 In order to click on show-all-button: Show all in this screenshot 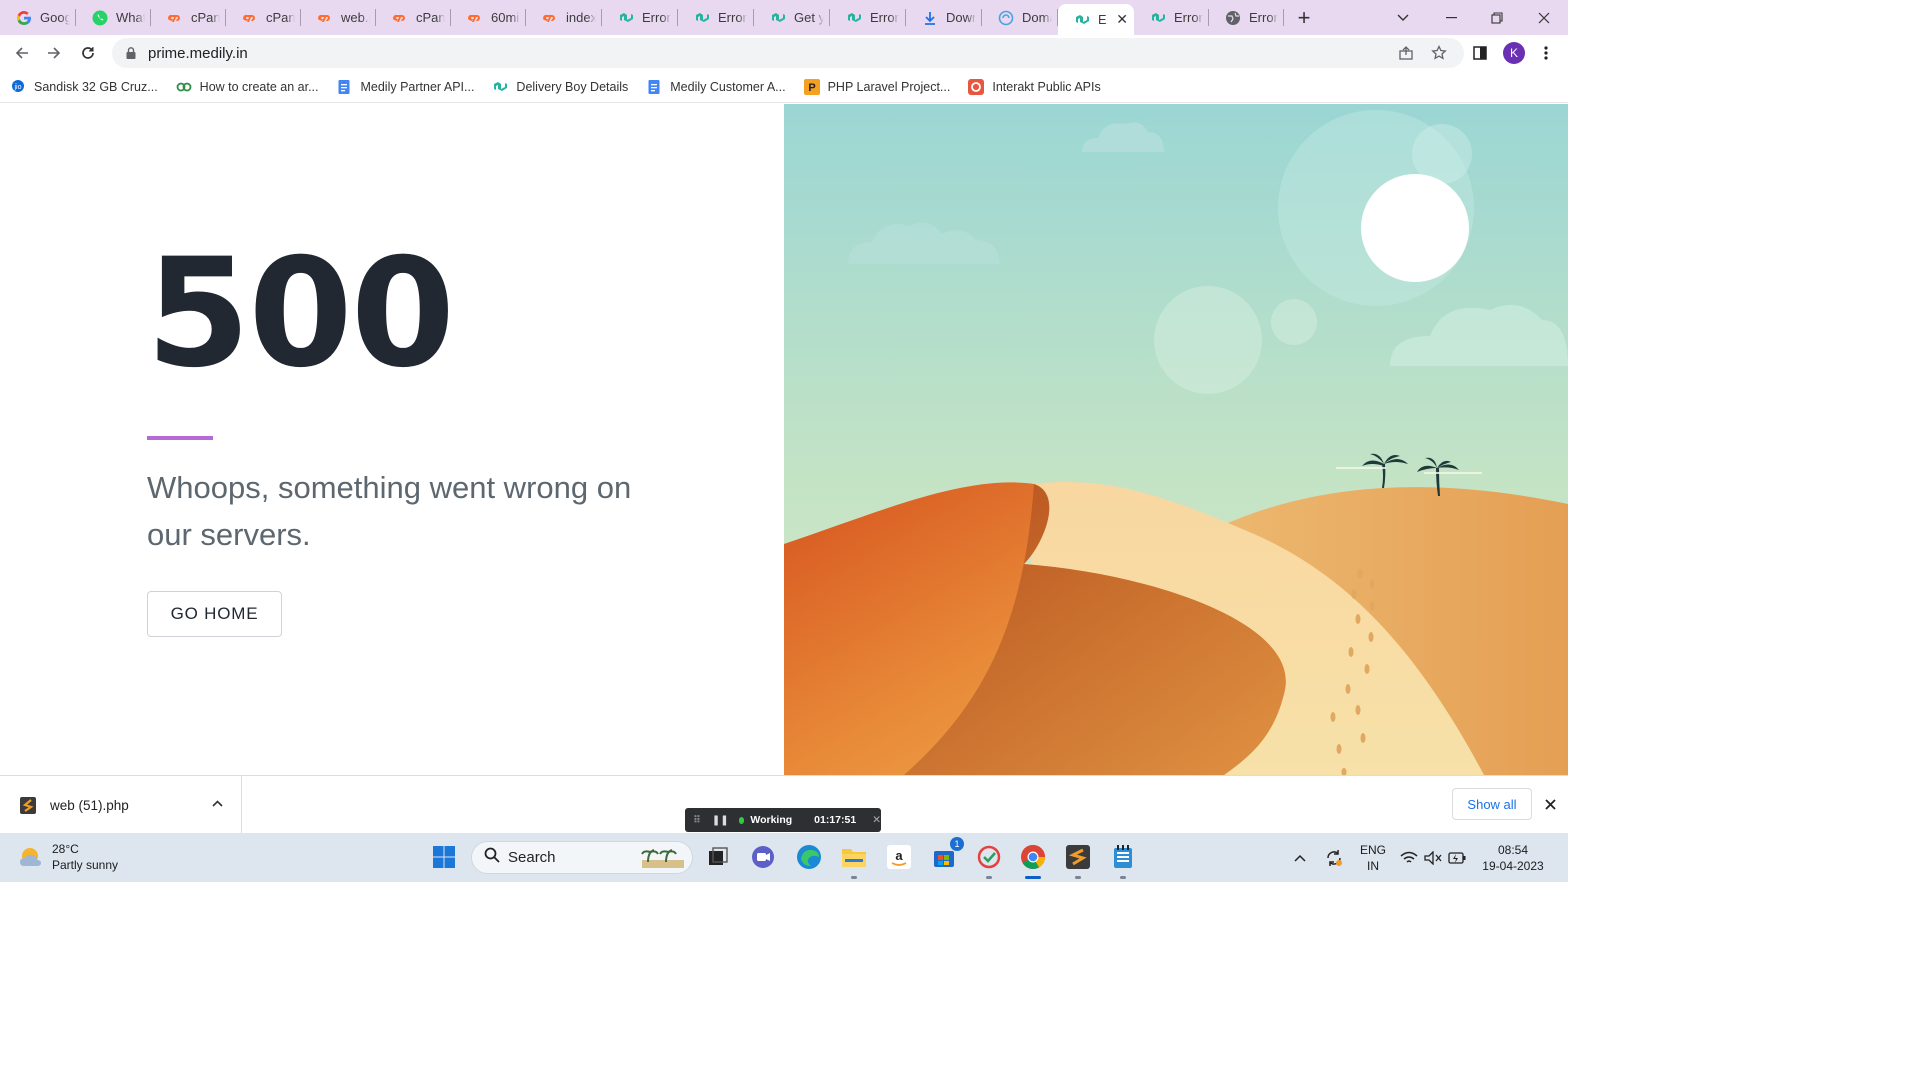, I will do `click(1492, 804)`.